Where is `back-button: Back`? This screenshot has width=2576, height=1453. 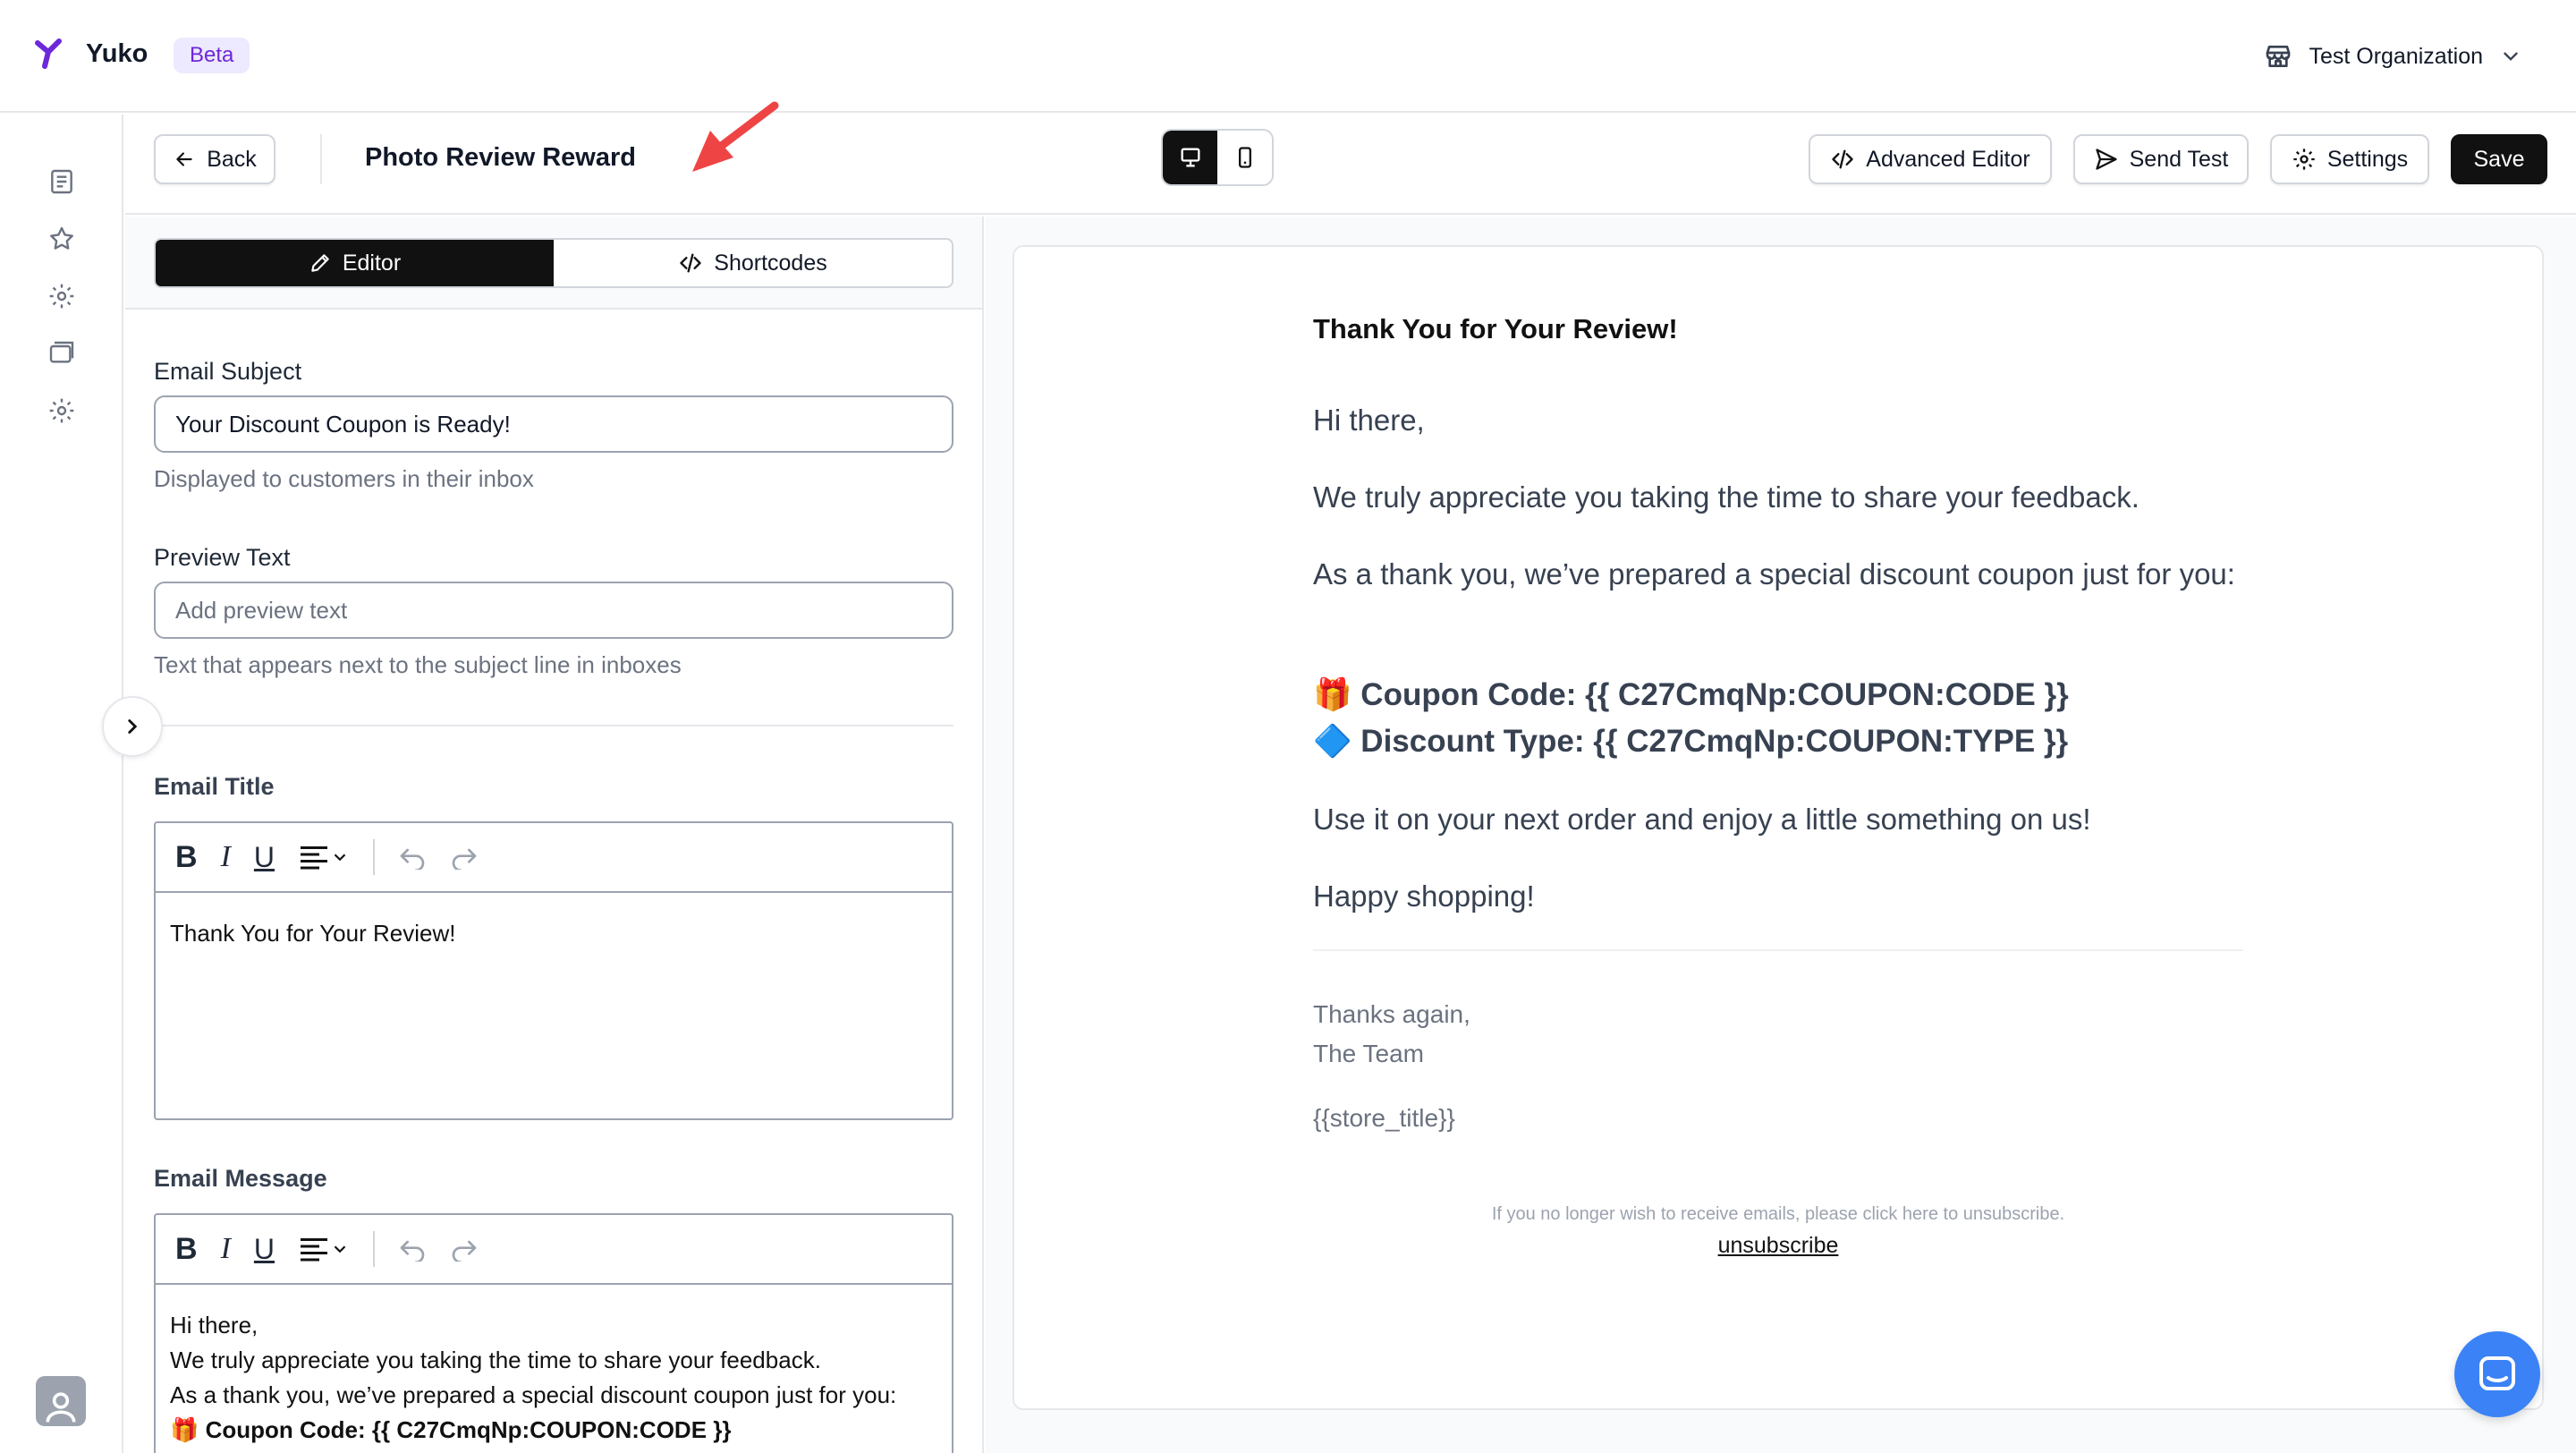 back-button: Back is located at coordinates (214, 159).